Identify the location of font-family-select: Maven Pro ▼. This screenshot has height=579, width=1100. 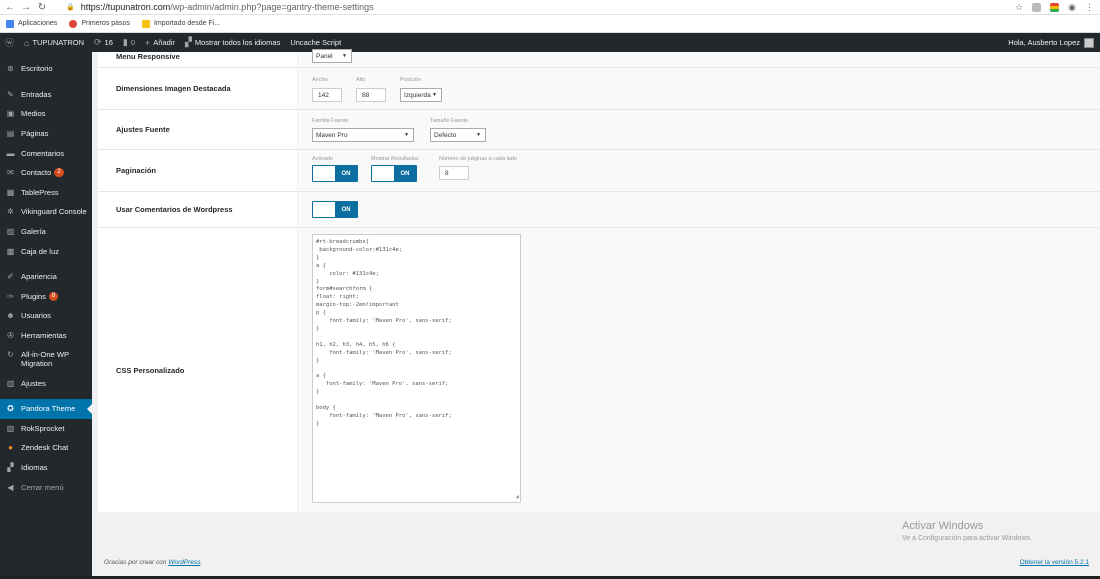
(363, 135).